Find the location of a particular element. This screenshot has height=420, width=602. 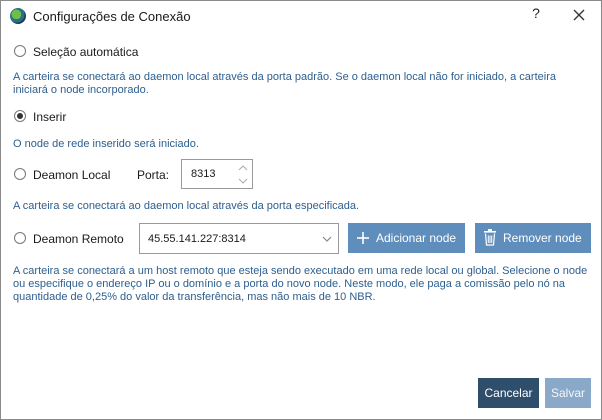

close-icon is located at coordinates (579, 15).